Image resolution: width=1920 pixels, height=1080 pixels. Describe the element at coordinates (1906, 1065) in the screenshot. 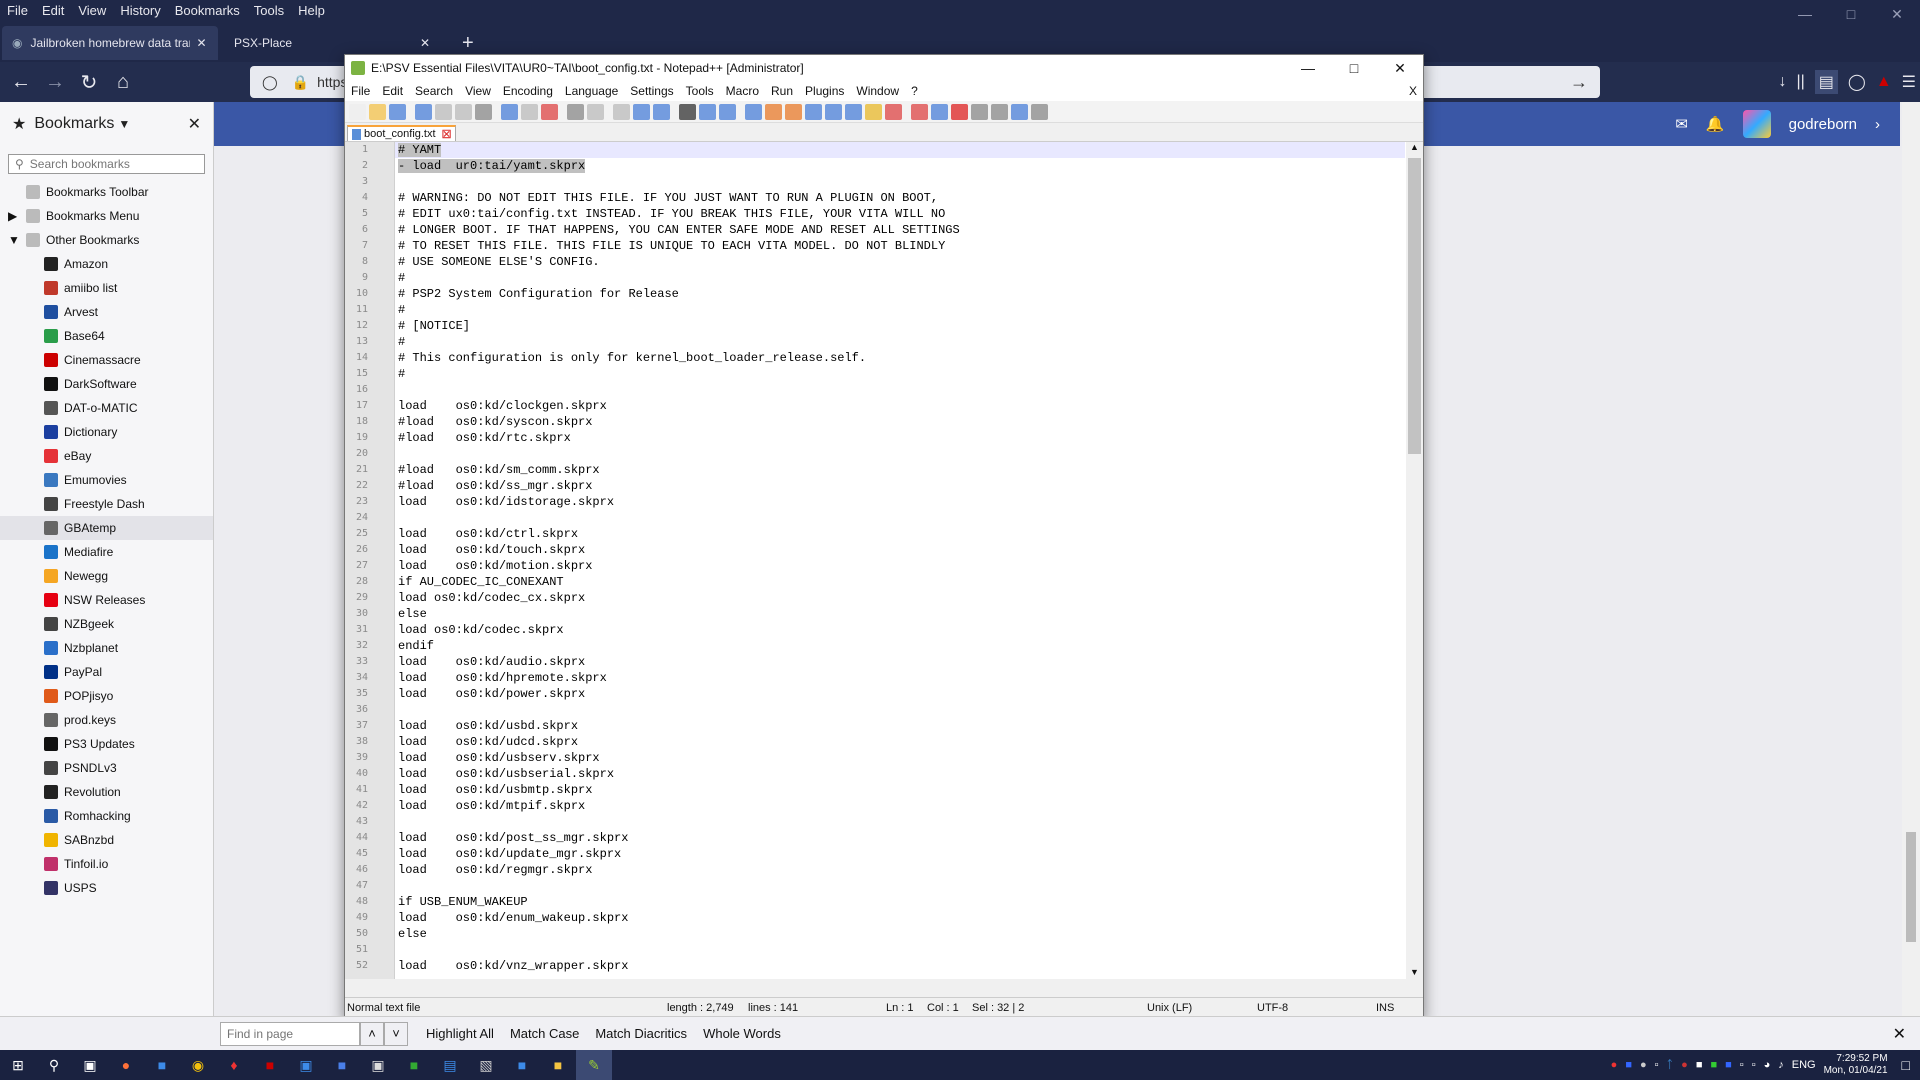

I see `notifications-icon: □` at that location.